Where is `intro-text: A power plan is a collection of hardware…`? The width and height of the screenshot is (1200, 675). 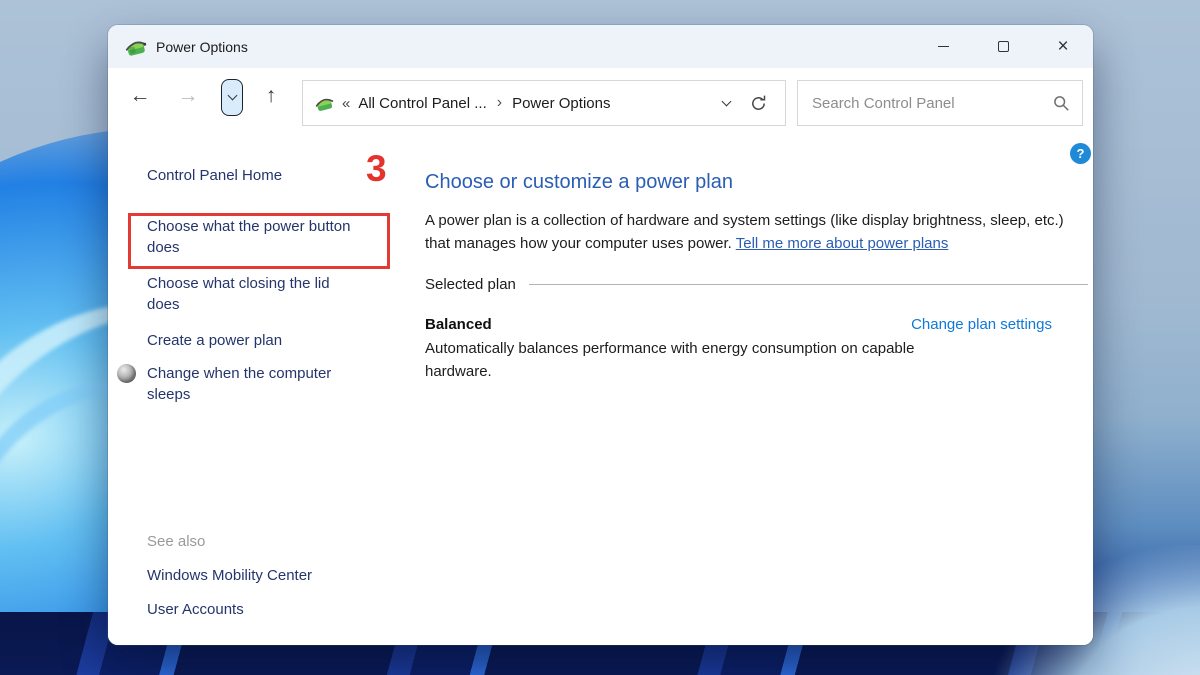 intro-text: A power plan is a collection of hardware… is located at coordinates (745, 232).